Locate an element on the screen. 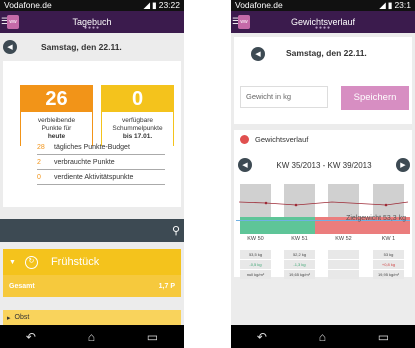 The height and width of the screenshot is (348, 415). status-bar: Vodafone.de ◢ ▮ 23:22 is located at coordinates (92, 5).